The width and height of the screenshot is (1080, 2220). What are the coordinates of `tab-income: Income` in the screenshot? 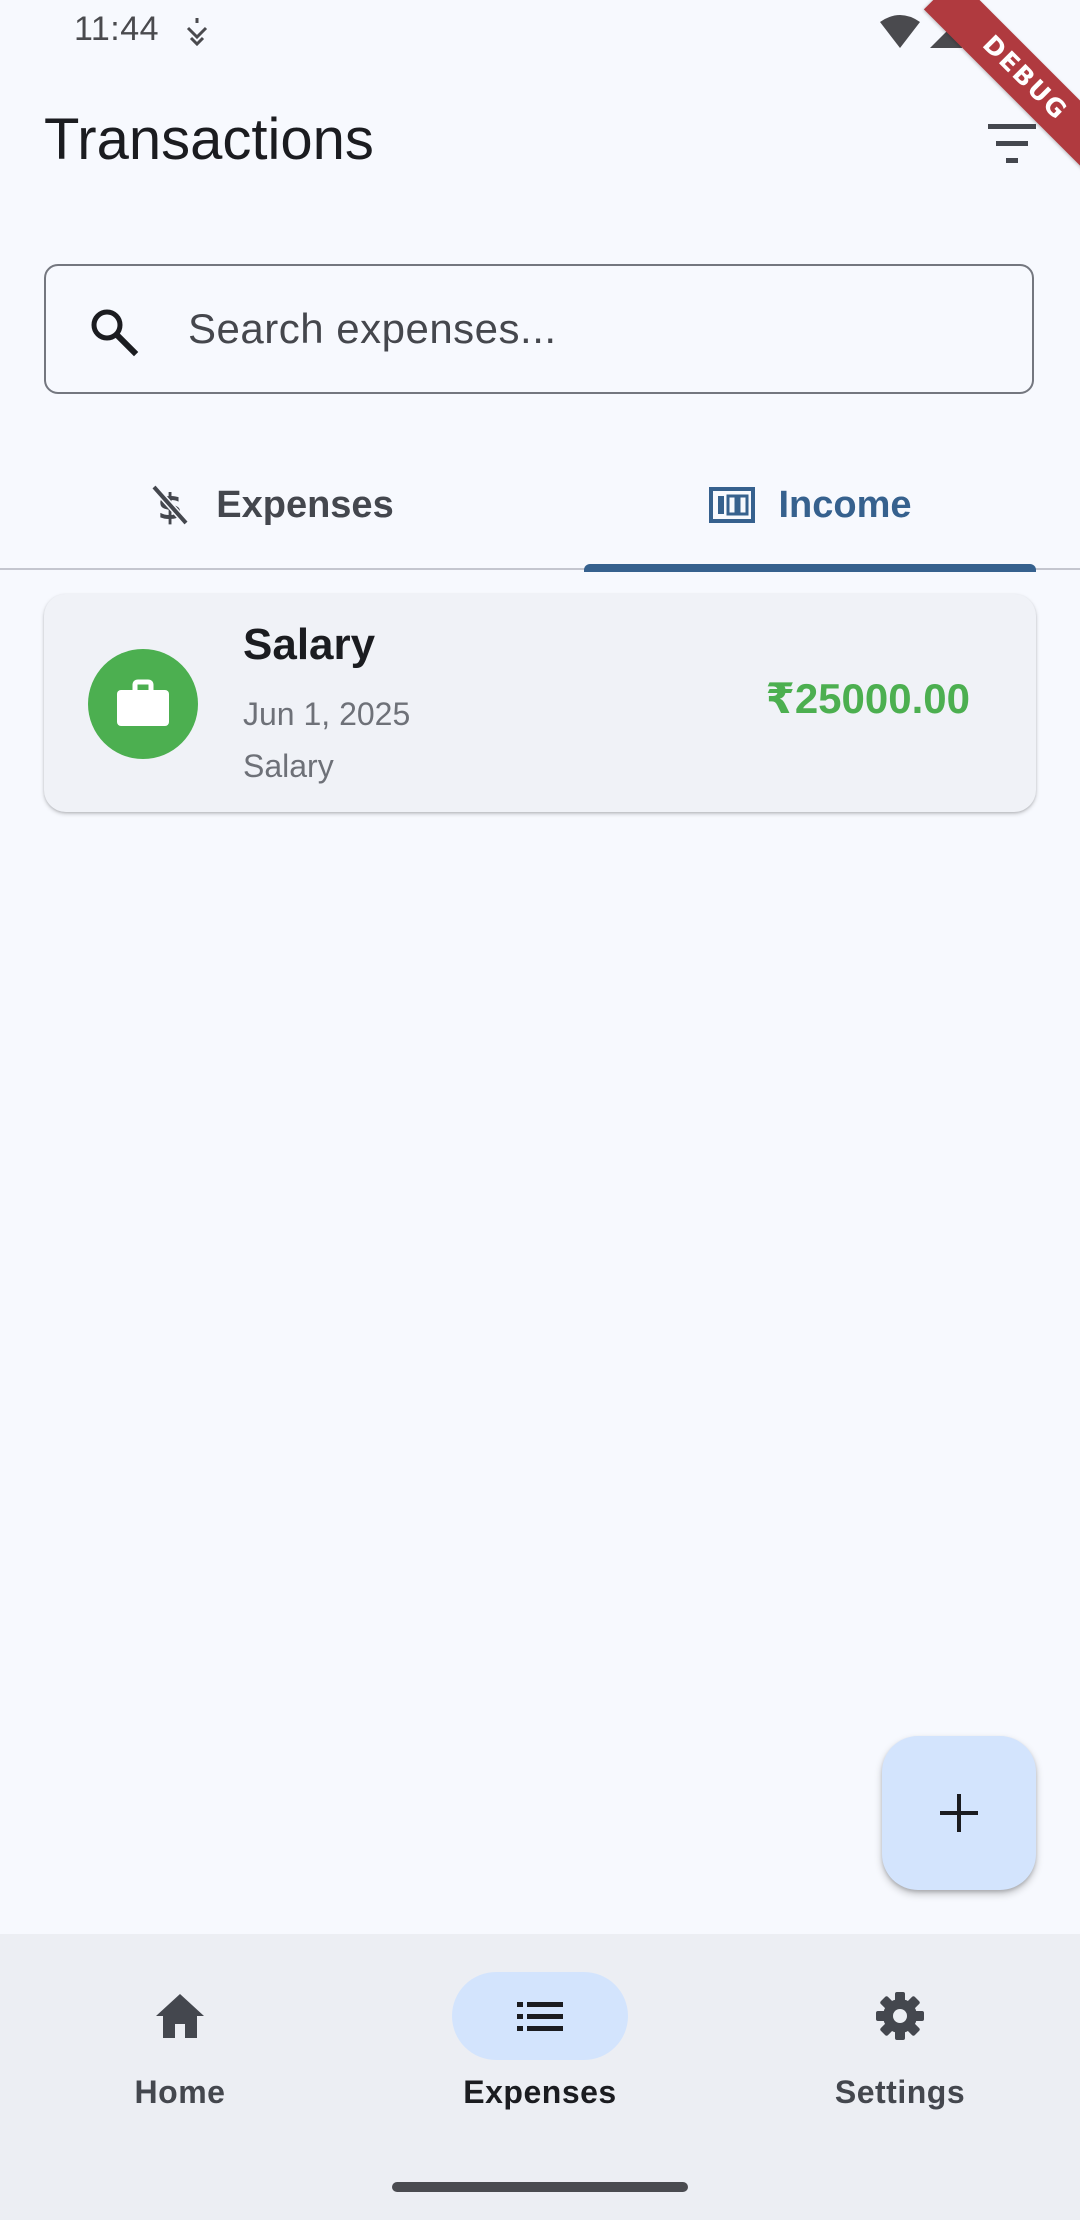 It's located at (810, 505).